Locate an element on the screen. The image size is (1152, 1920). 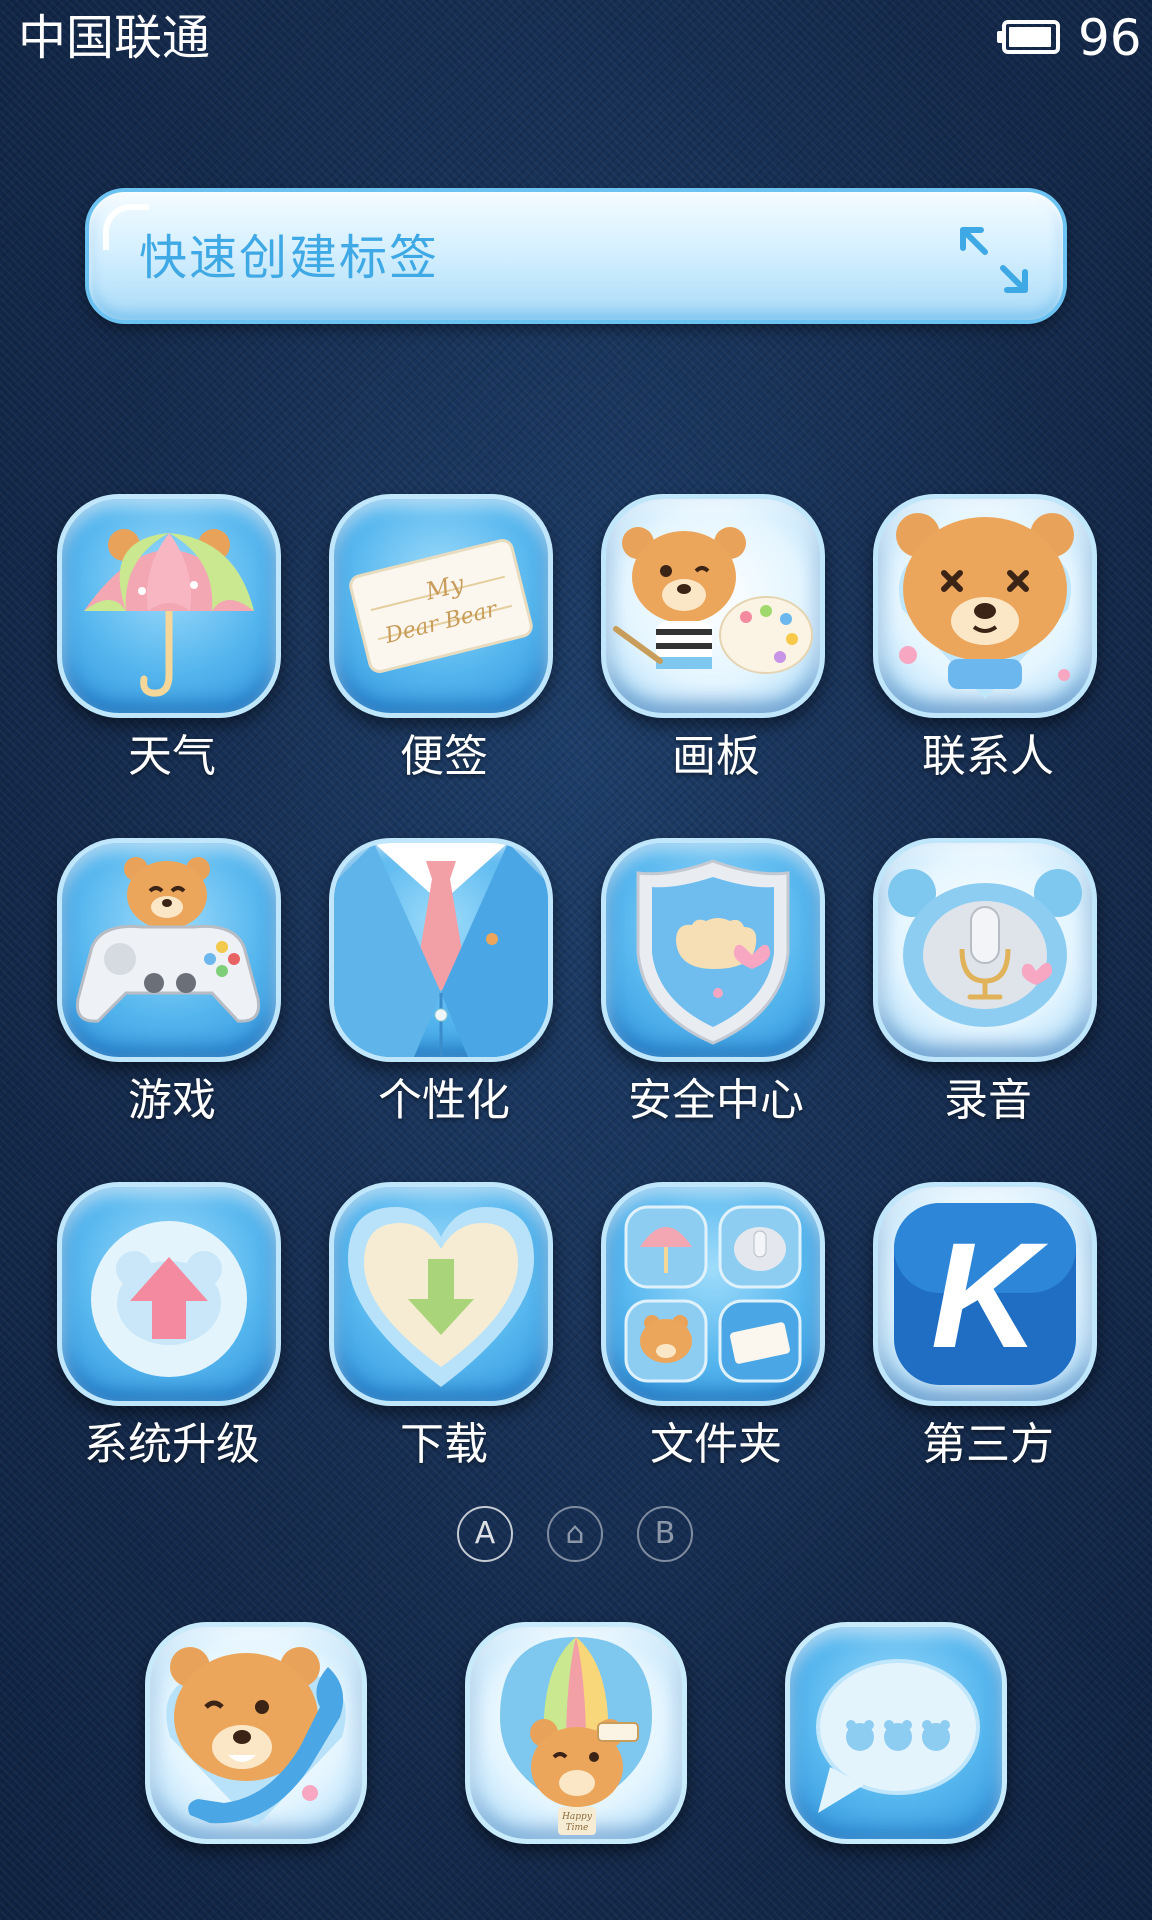
battery-fill is located at coordinates (1030, 37).